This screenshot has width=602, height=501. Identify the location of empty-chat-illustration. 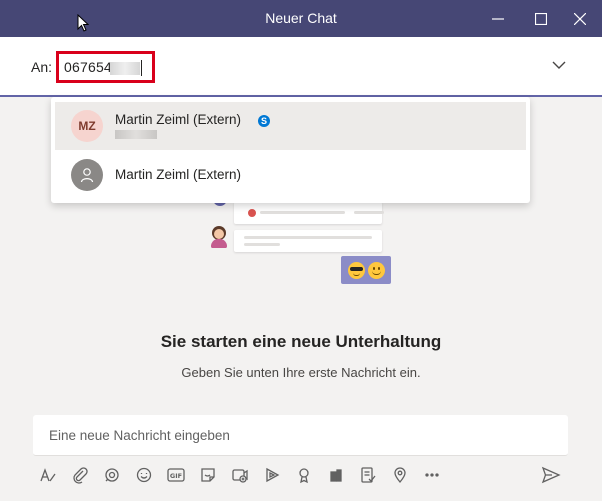
(300, 240).